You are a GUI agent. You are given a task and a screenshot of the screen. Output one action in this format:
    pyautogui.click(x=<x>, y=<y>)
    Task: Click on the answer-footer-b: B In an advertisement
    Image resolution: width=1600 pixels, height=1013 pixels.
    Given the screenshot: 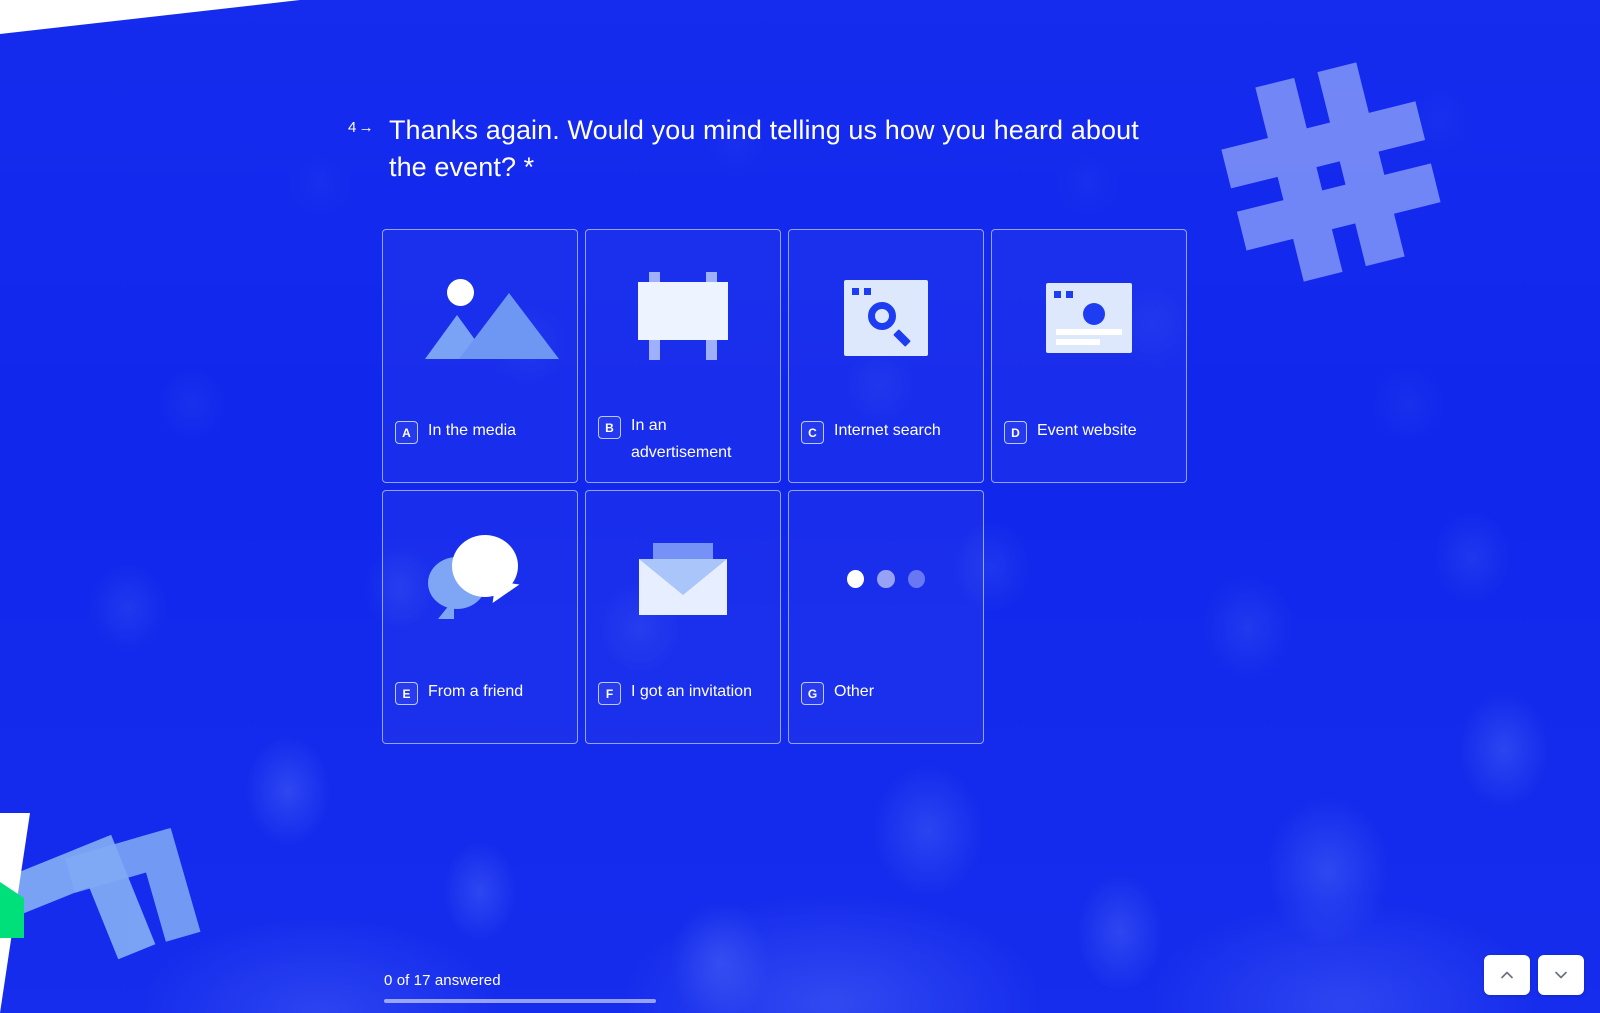 What is the action you would take?
    pyautogui.click(x=683, y=448)
    